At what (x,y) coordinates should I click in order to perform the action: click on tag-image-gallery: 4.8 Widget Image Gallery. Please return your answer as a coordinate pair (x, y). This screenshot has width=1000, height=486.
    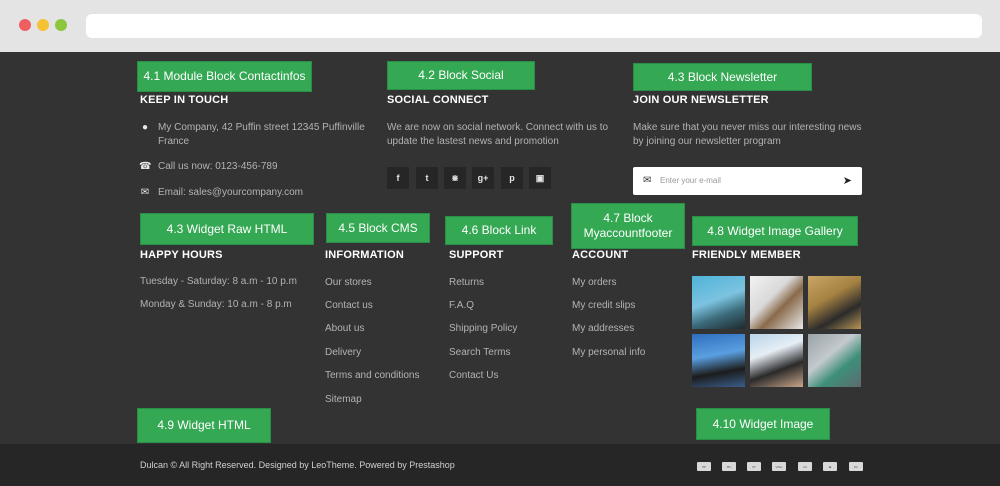
    Looking at the image, I should click on (775, 231).